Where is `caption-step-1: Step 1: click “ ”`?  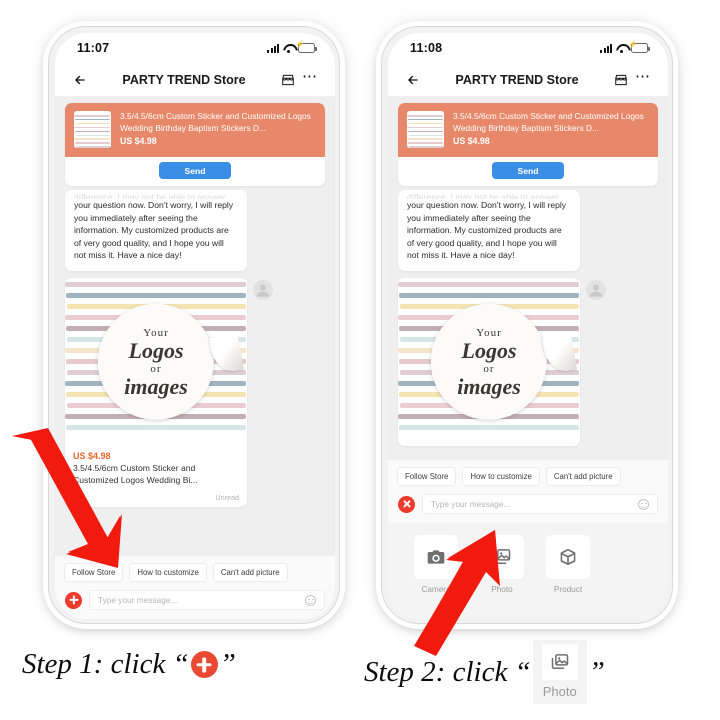 caption-step-1: Step 1: click “ ” is located at coordinates (129, 664).